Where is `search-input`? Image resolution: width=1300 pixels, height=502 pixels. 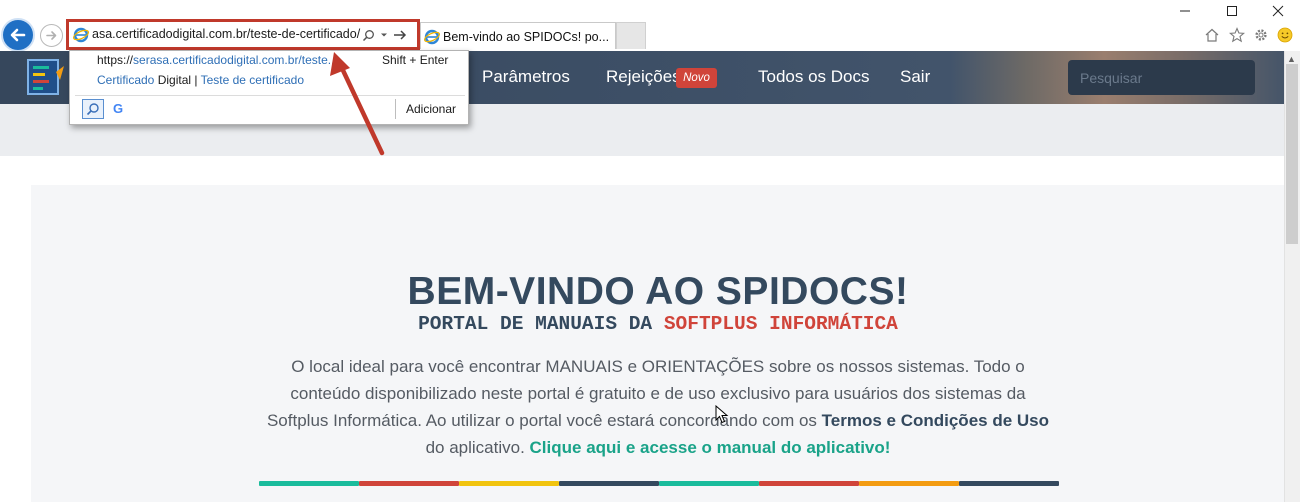 search-input is located at coordinates (1161, 77).